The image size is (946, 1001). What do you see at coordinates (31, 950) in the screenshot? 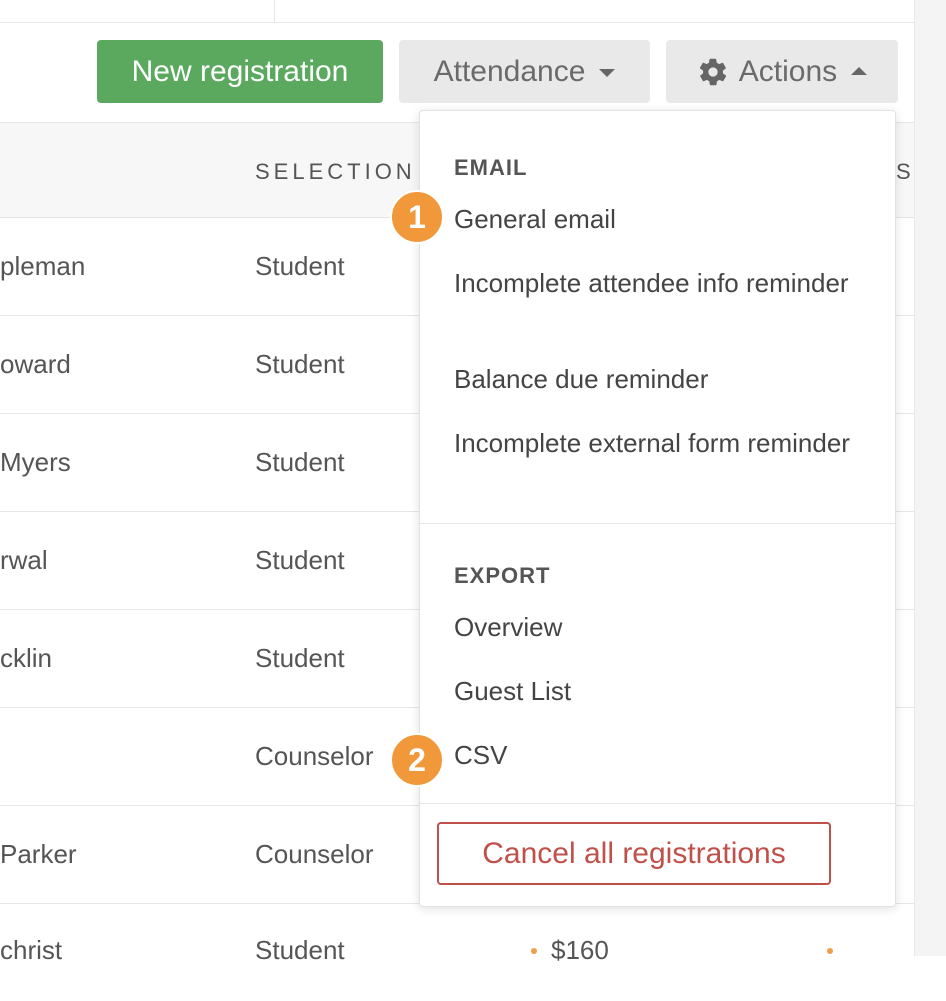
I see `attendee-name: christ` at bounding box center [31, 950].